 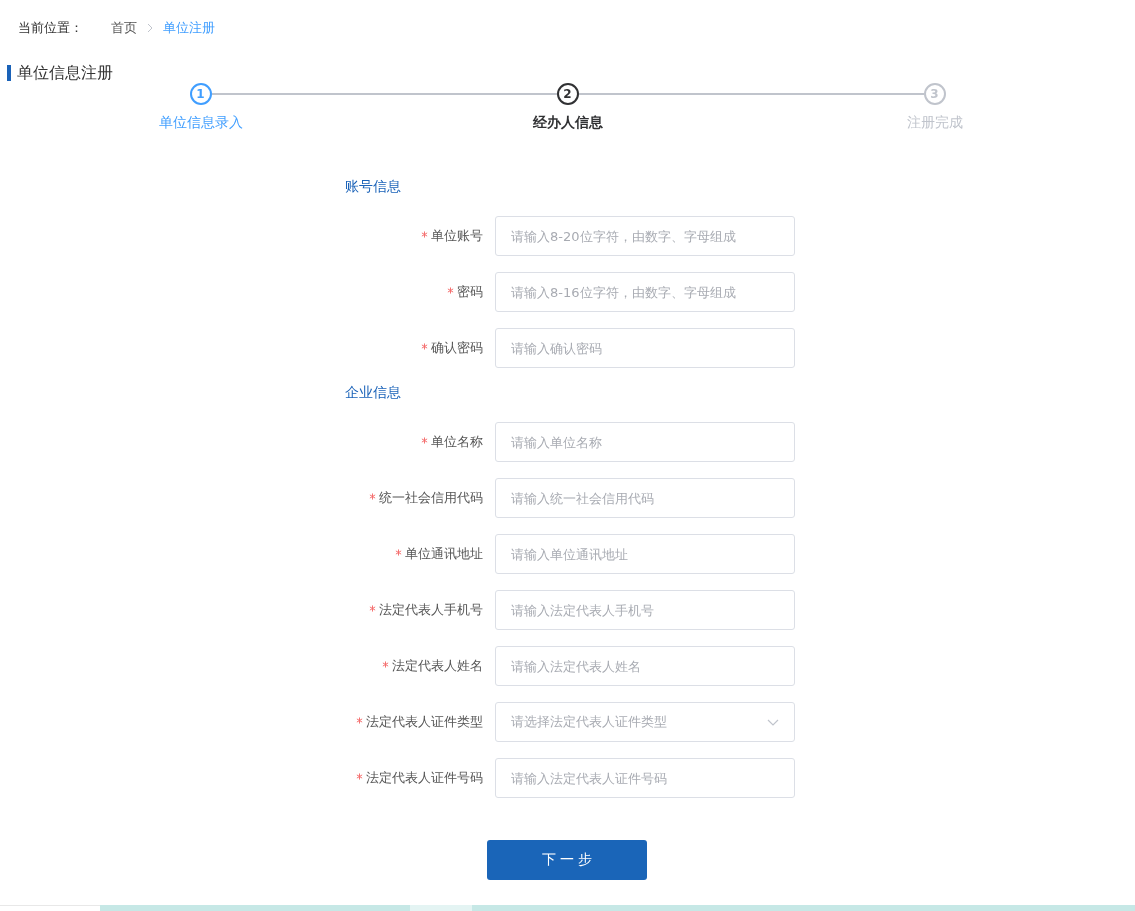 What do you see at coordinates (645, 348) in the screenshot?
I see `input-field: 请输入确认密码` at bounding box center [645, 348].